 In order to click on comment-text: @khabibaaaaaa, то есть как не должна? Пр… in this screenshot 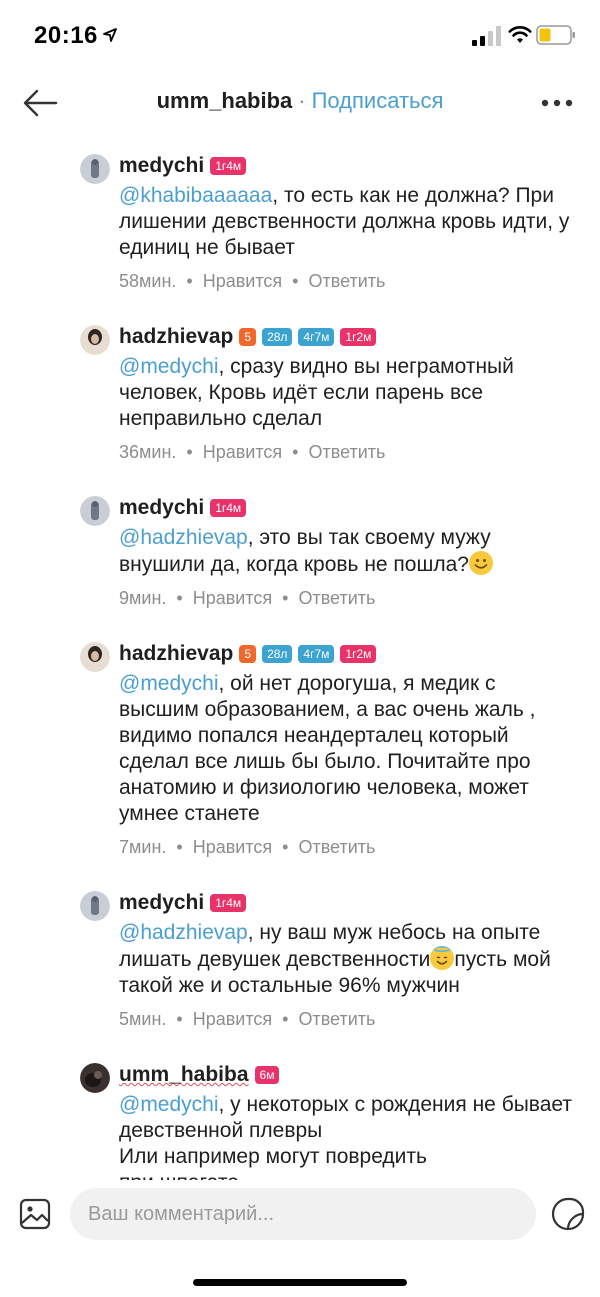, I will do `click(349, 222)`.